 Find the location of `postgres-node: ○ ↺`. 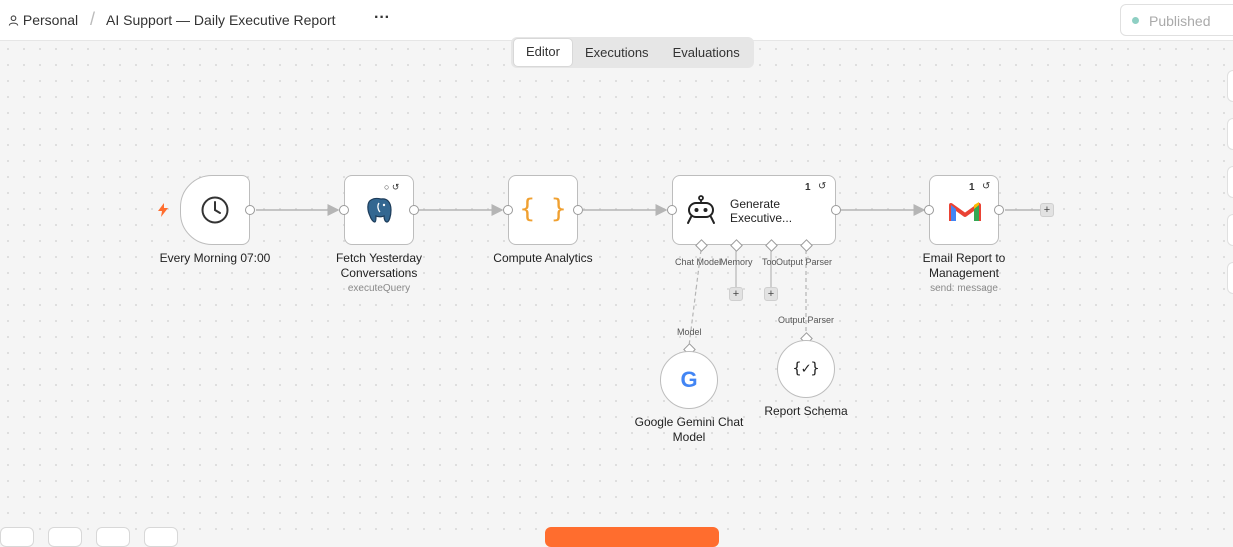

postgres-node: ○ ↺ is located at coordinates (379, 210).